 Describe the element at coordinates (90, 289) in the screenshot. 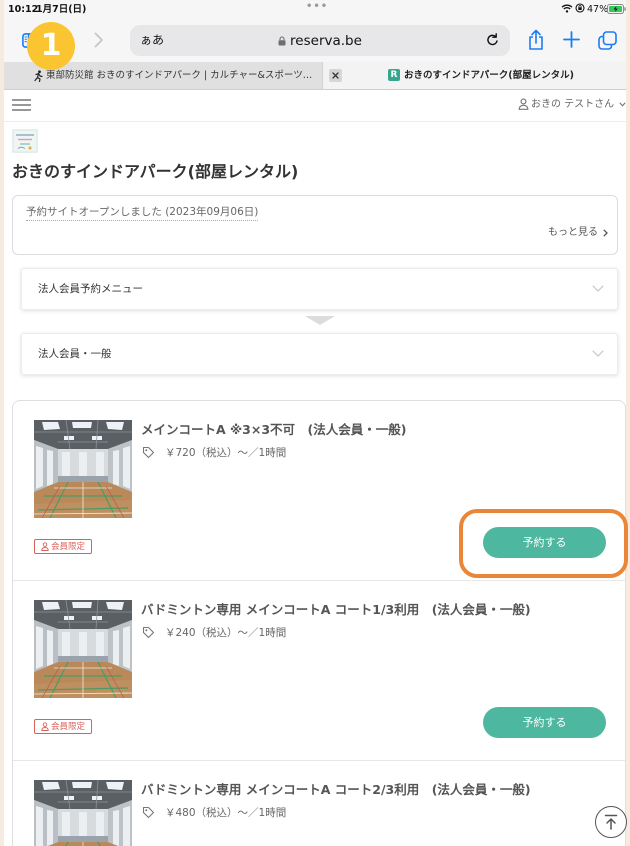

I see `menu-dropdown-label: 法人会員予約メニュー` at that location.